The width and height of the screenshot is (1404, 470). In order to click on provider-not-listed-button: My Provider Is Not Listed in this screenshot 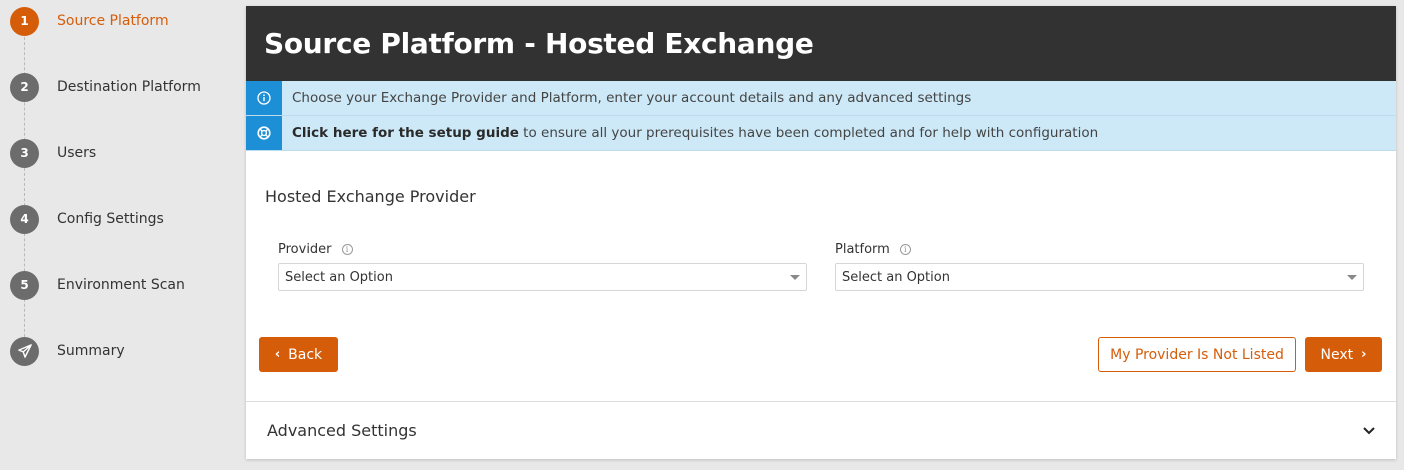, I will do `click(1197, 354)`.